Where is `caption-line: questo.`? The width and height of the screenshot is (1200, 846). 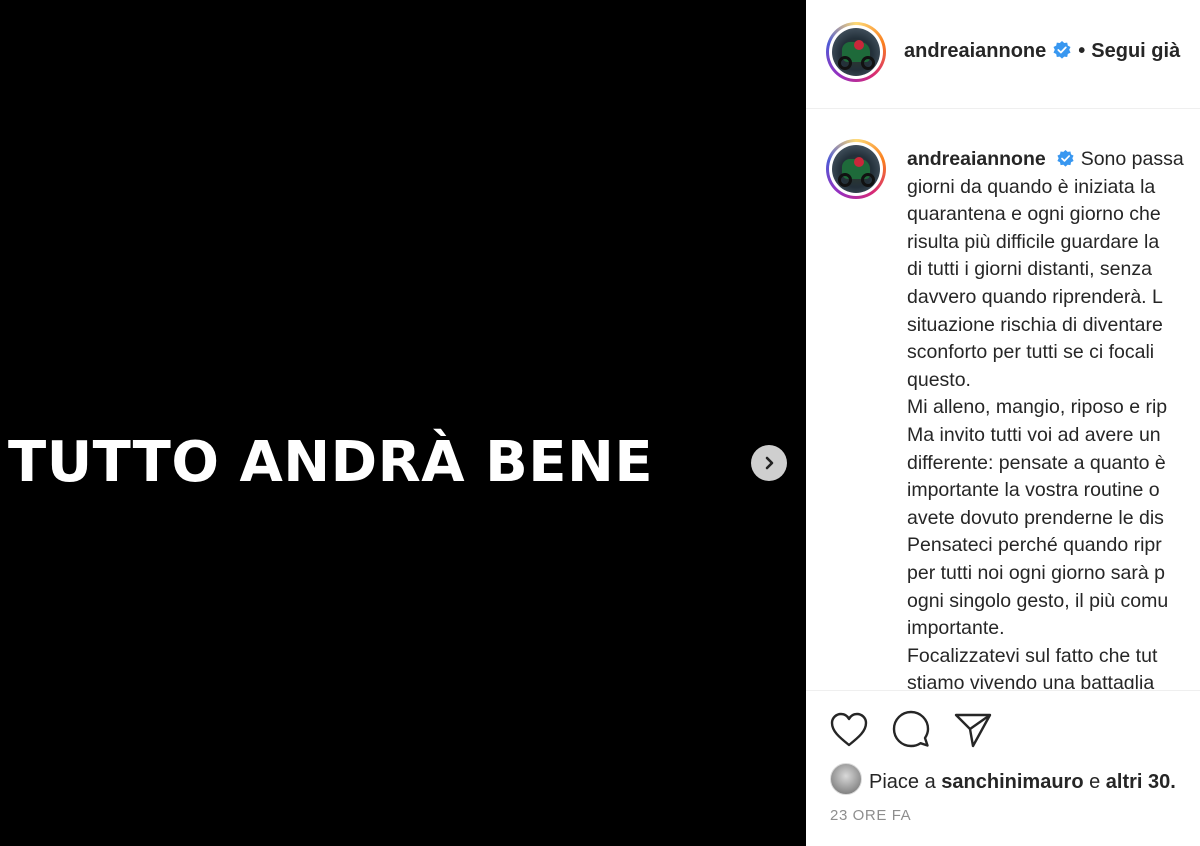
caption-line: questo. is located at coordinates (939, 379).